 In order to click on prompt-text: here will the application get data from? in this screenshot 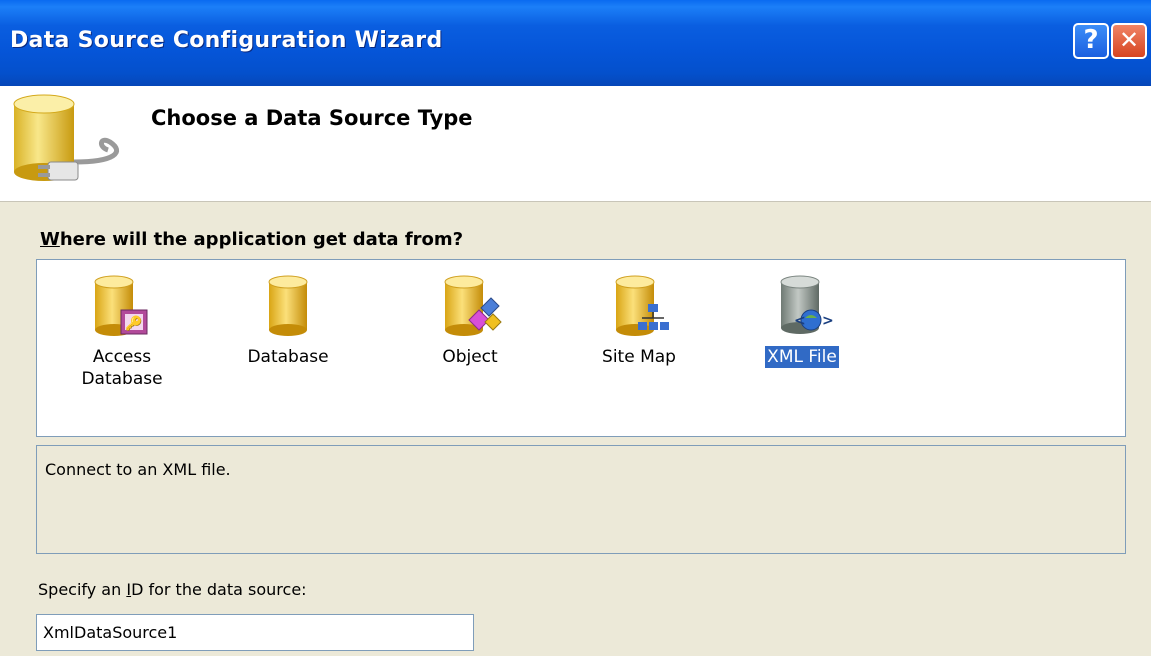, I will do `click(261, 239)`.